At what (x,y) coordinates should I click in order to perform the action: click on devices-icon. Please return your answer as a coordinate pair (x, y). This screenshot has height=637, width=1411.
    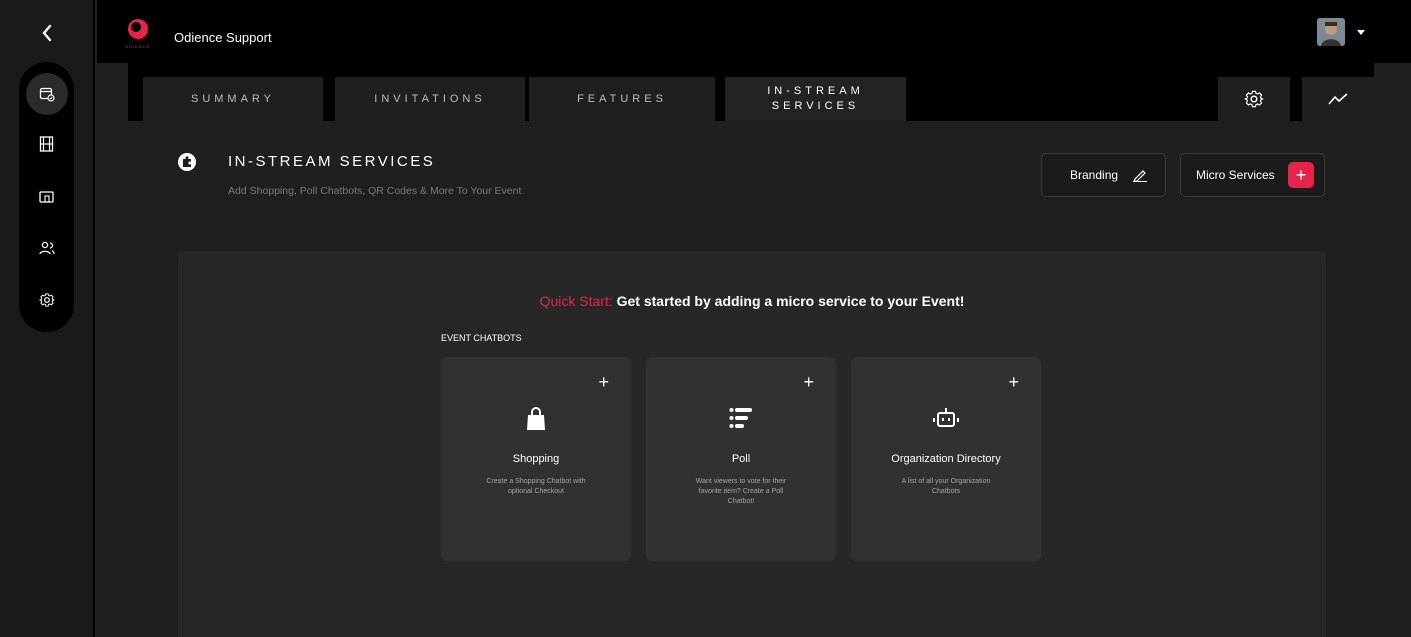
    Looking at the image, I should click on (46, 197).